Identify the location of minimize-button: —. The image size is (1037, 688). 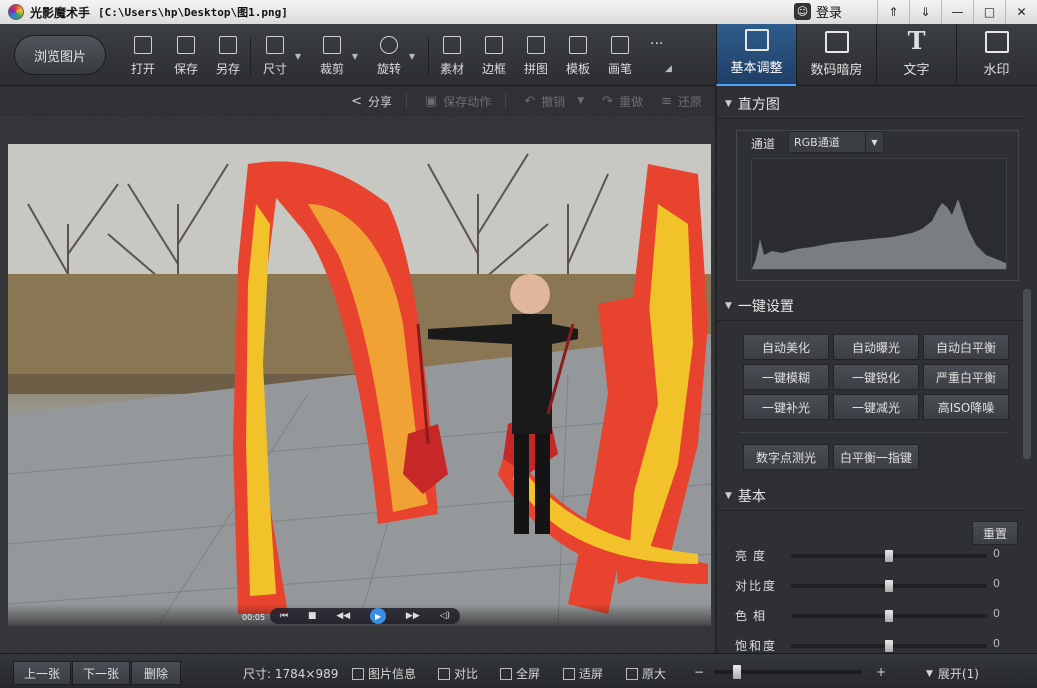
(957, 12).